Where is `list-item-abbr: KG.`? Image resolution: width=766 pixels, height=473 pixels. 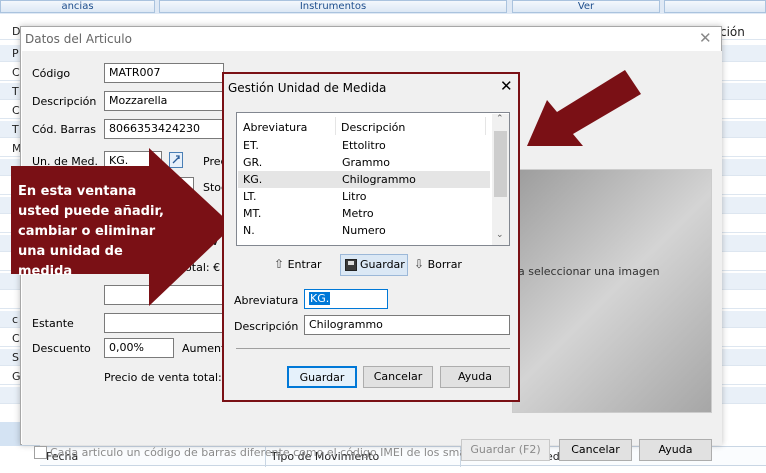 list-item-abbr: KG. is located at coordinates (253, 179).